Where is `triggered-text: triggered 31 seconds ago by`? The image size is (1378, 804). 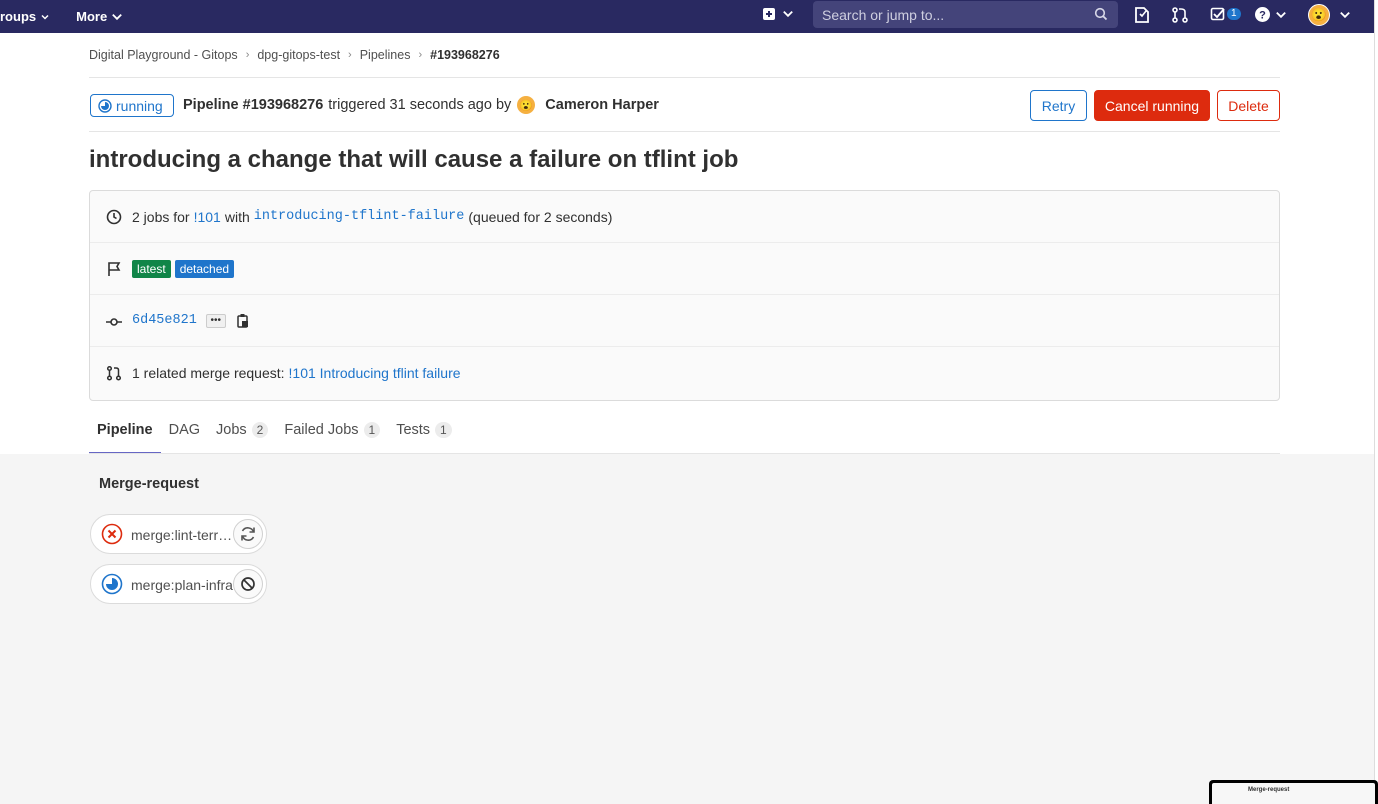 triggered-text: triggered 31 seconds ago by is located at coordinates (420, 105).